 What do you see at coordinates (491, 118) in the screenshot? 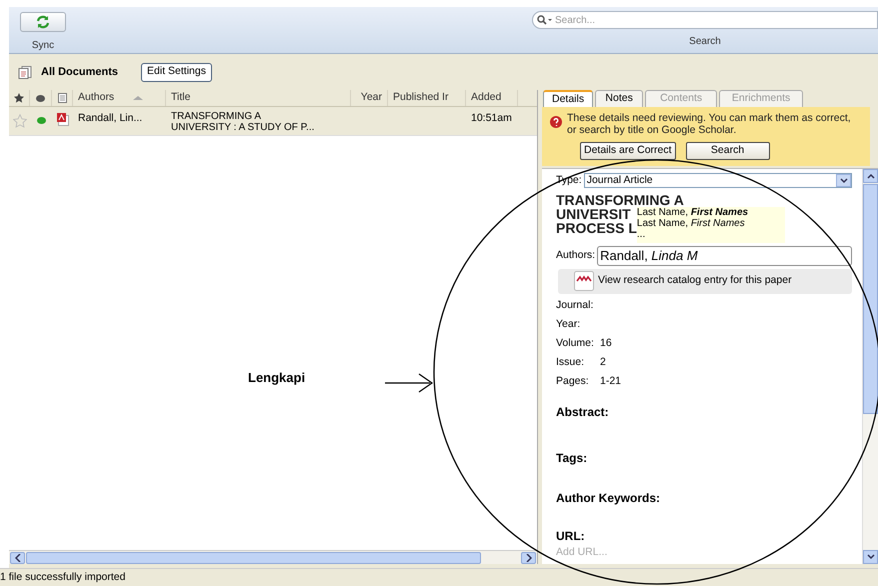
I see `added-cell-text: 10:51am` at bounding box center [491, 118].